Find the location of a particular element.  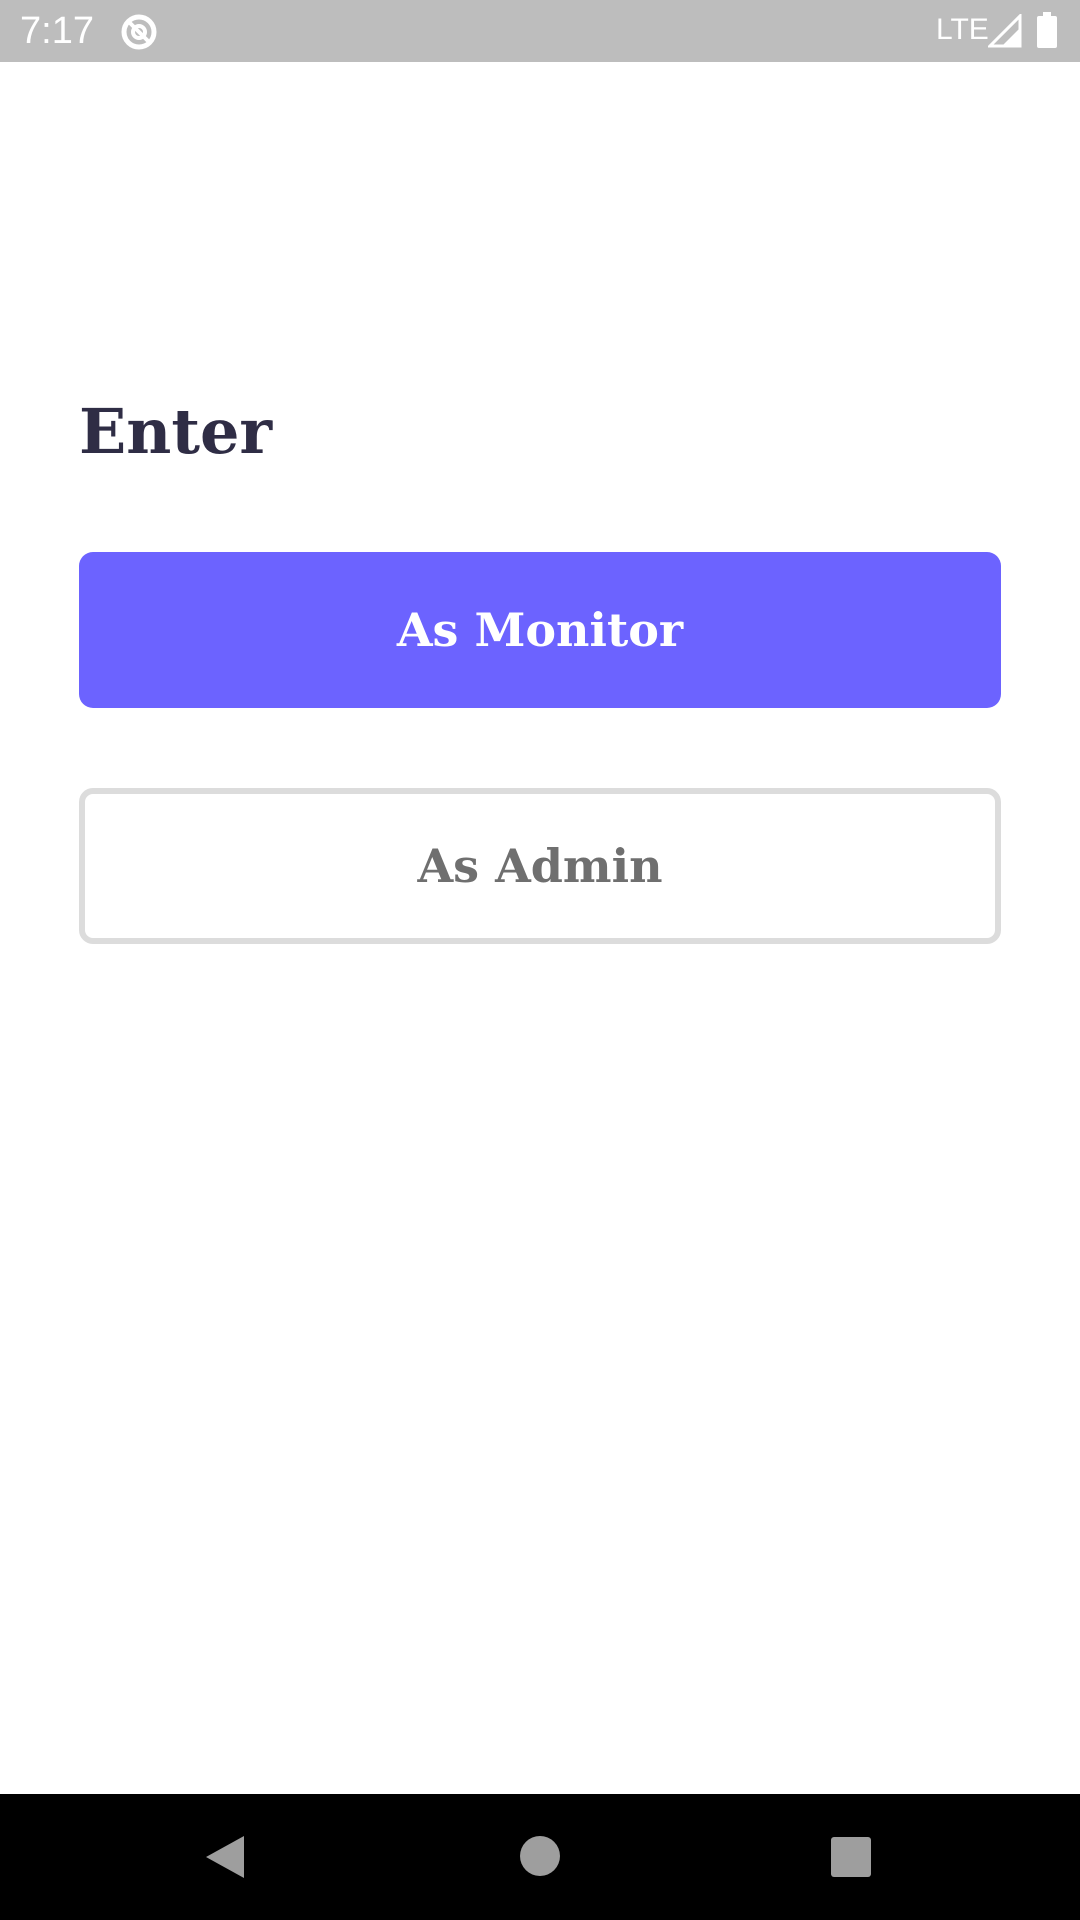

as-admin-button-label: As Admin is located at coordinates (540, 866).